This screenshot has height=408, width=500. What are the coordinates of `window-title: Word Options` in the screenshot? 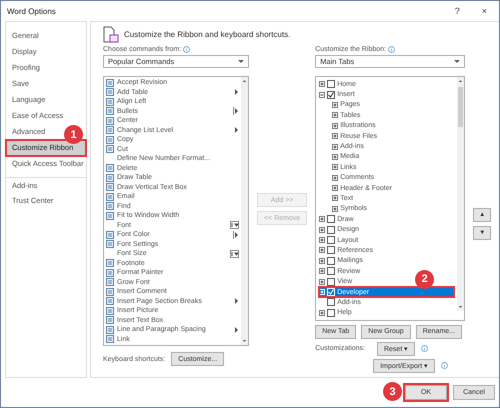 It's located at (32, 11).